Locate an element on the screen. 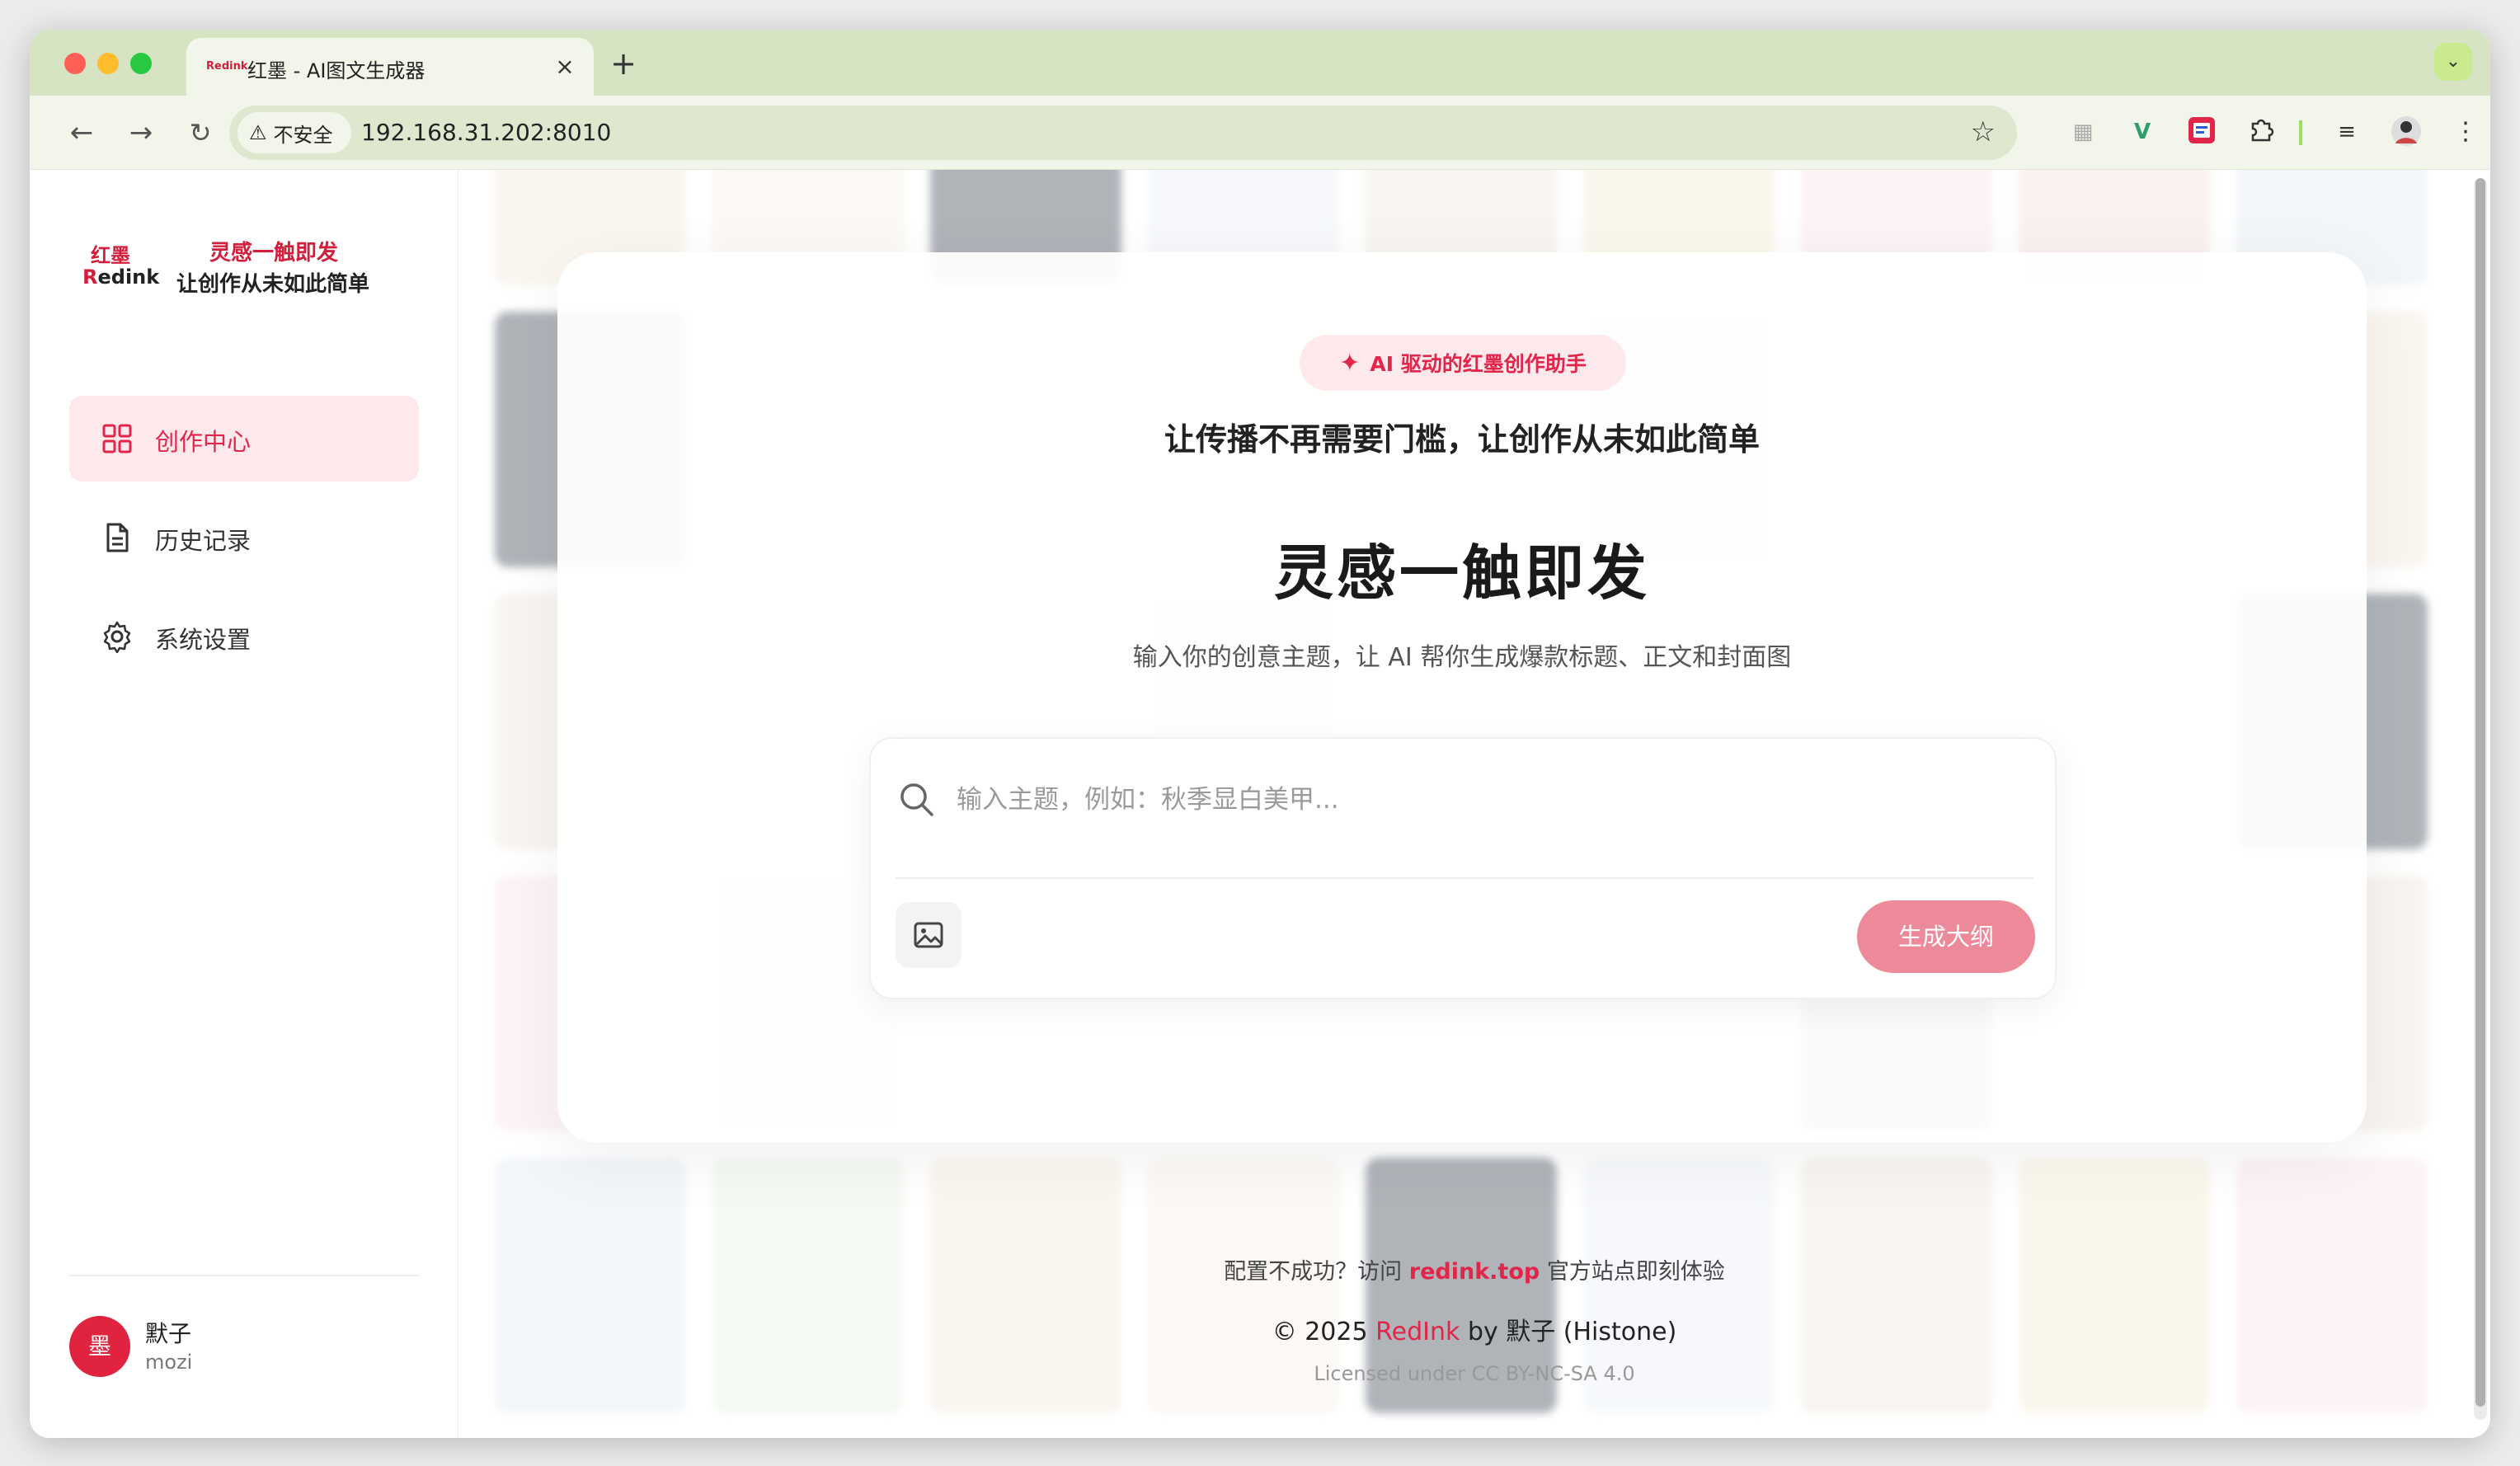 The image size is (2520, 1466). footer-copyright: © 2025 RedInk by 默子 (Histone) is located at coordinates (1474, 1329).